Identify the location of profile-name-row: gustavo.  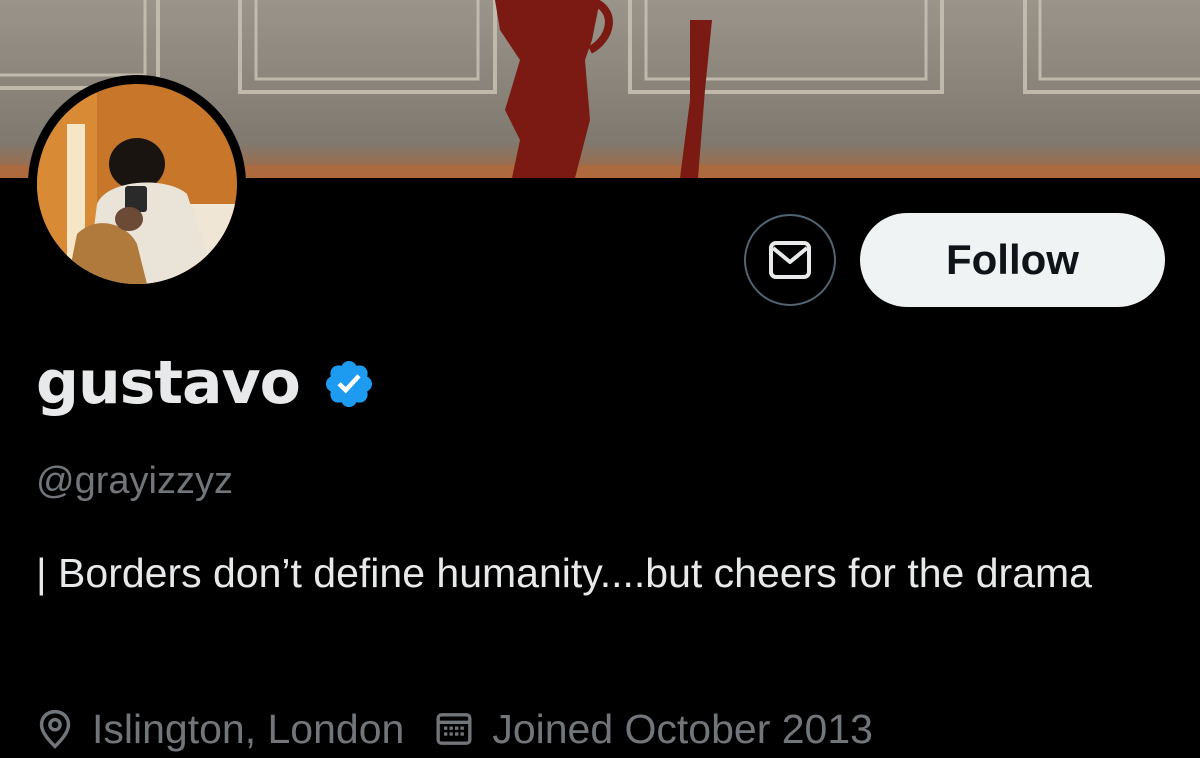
(206, 383).